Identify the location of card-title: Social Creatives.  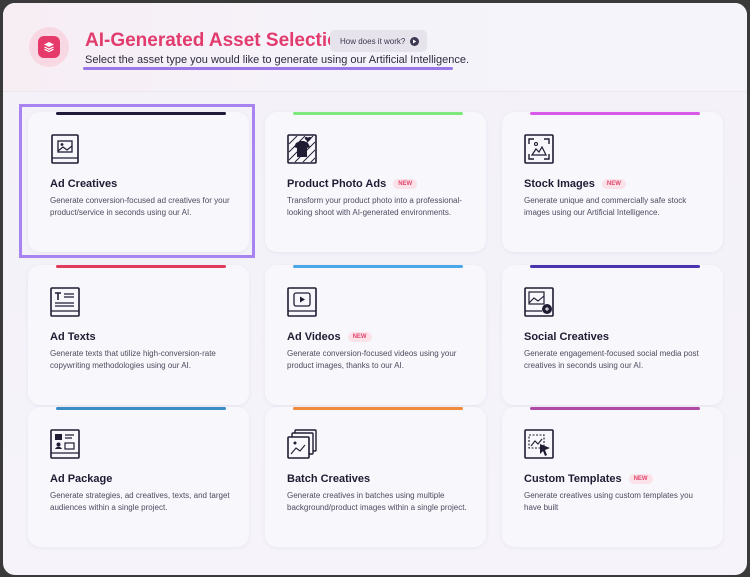
(566, 337).